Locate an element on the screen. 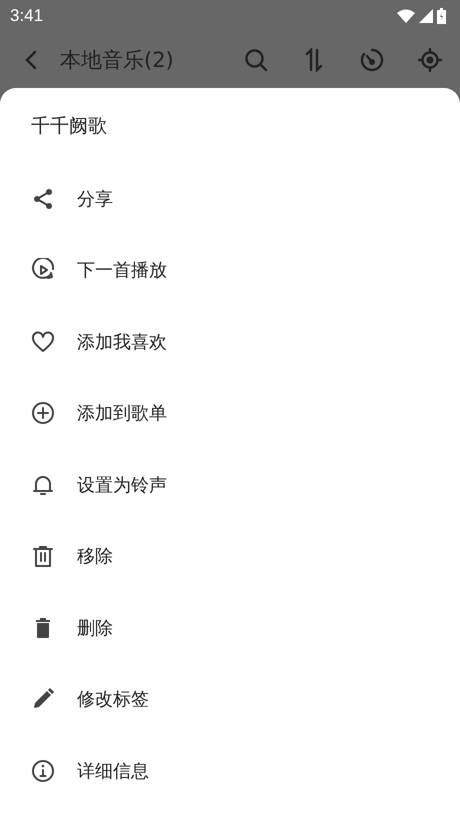  menu-item-label: 删除 is located at coordinates (95, 628).